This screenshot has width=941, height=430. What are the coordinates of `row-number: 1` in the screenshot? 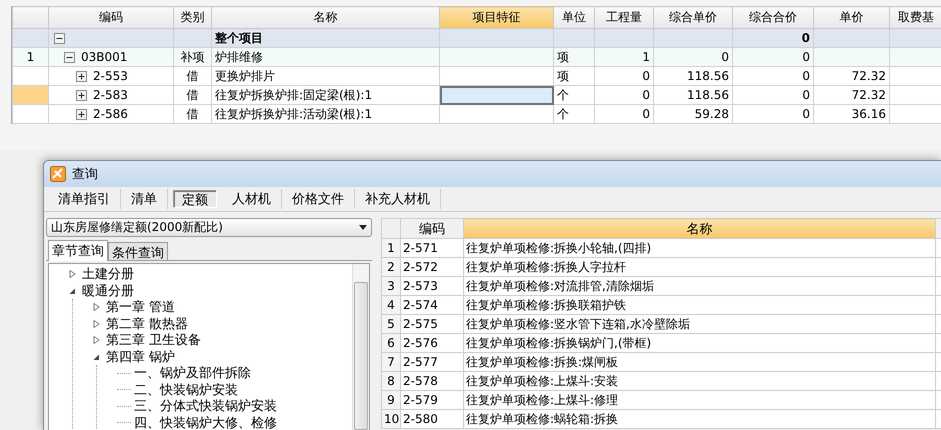 It's located at (391, 248).